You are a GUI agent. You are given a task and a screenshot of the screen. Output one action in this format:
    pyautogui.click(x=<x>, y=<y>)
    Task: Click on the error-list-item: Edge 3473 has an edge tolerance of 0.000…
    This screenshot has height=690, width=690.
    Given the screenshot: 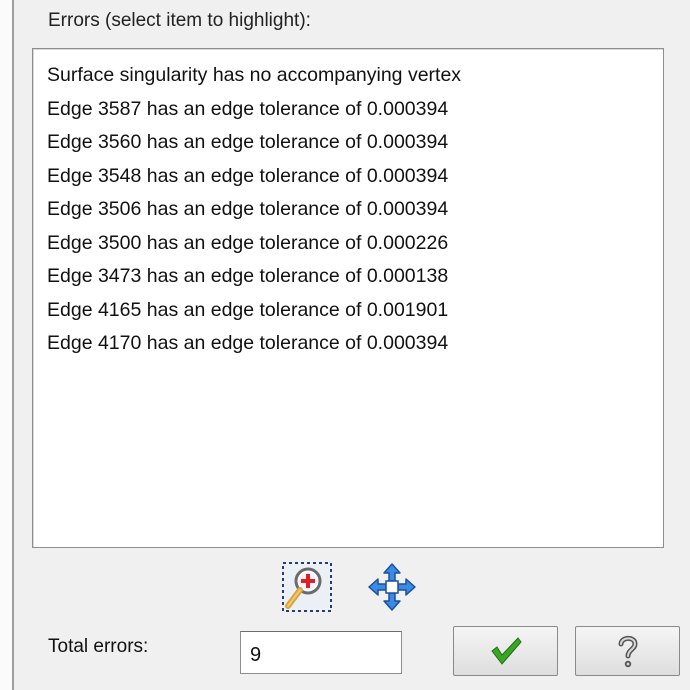 What is the action you would take?
    pyautogui.click(x=355, y=277)
    